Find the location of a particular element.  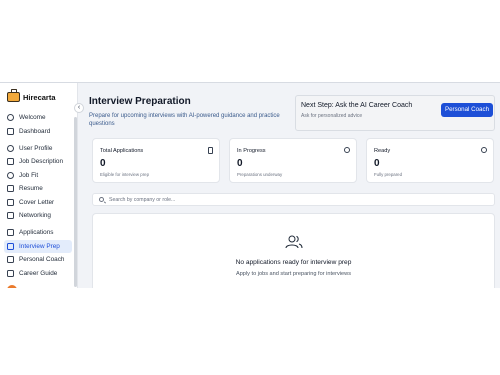

stat-card-in-progress: In Progress 0 Preparations underway is located at coordinates (293, 160).